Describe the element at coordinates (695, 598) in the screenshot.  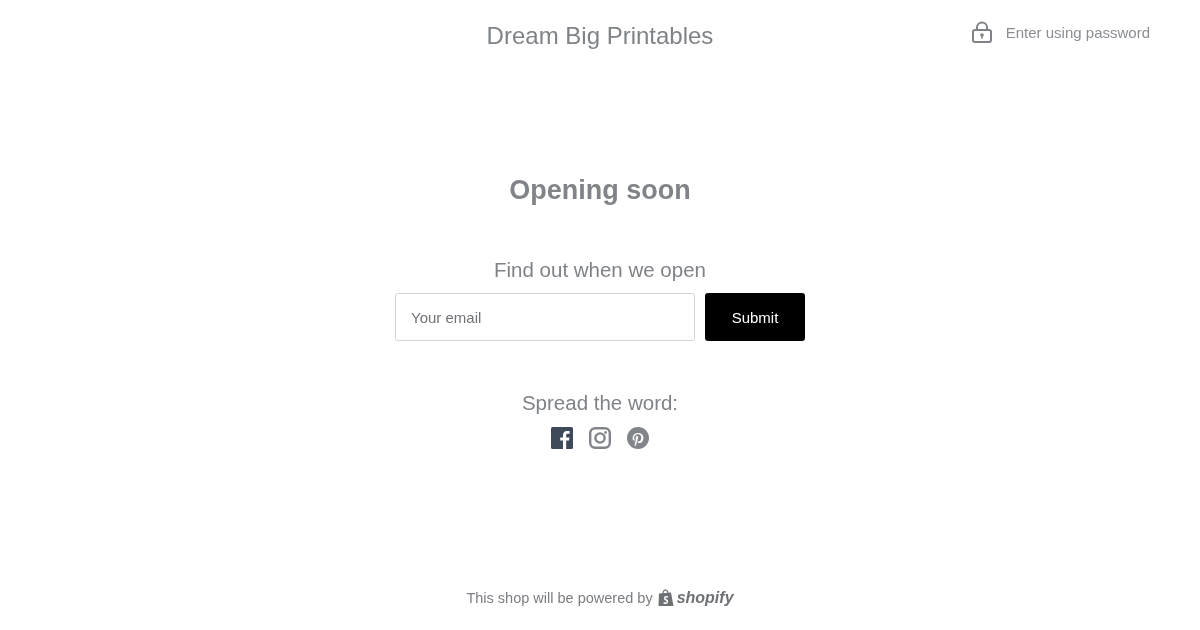
I see `shopify-link: shopify` at that location.